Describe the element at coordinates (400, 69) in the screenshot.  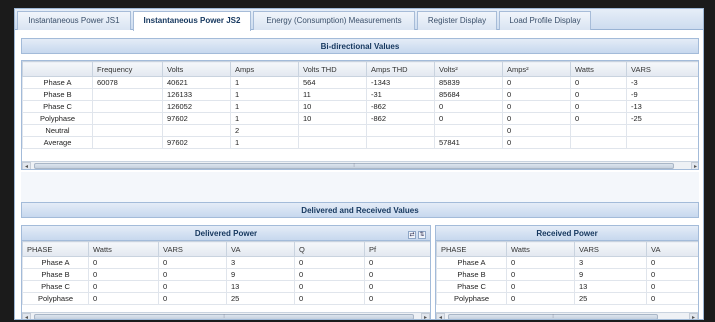
I see `column-header: Amps THD` at that location.